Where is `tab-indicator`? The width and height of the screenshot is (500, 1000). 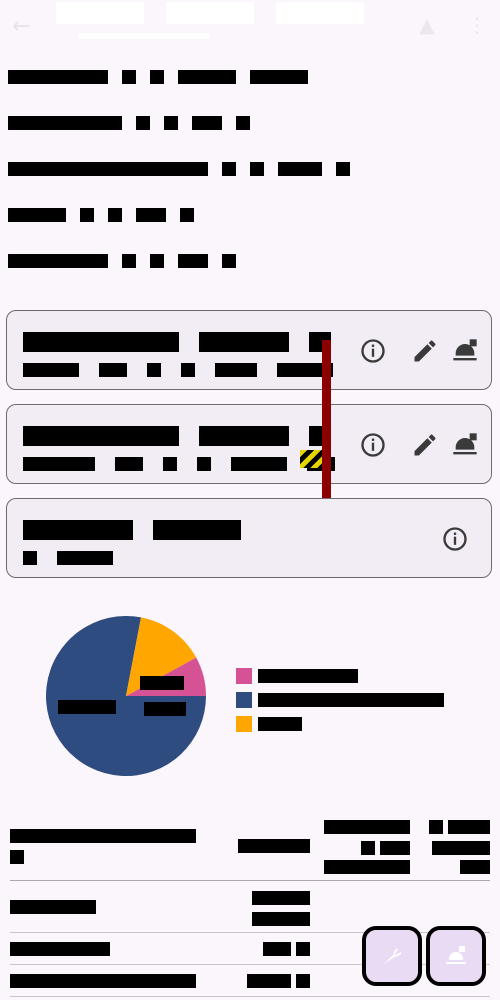 tab-indicator is located at coordinates (144, 36).